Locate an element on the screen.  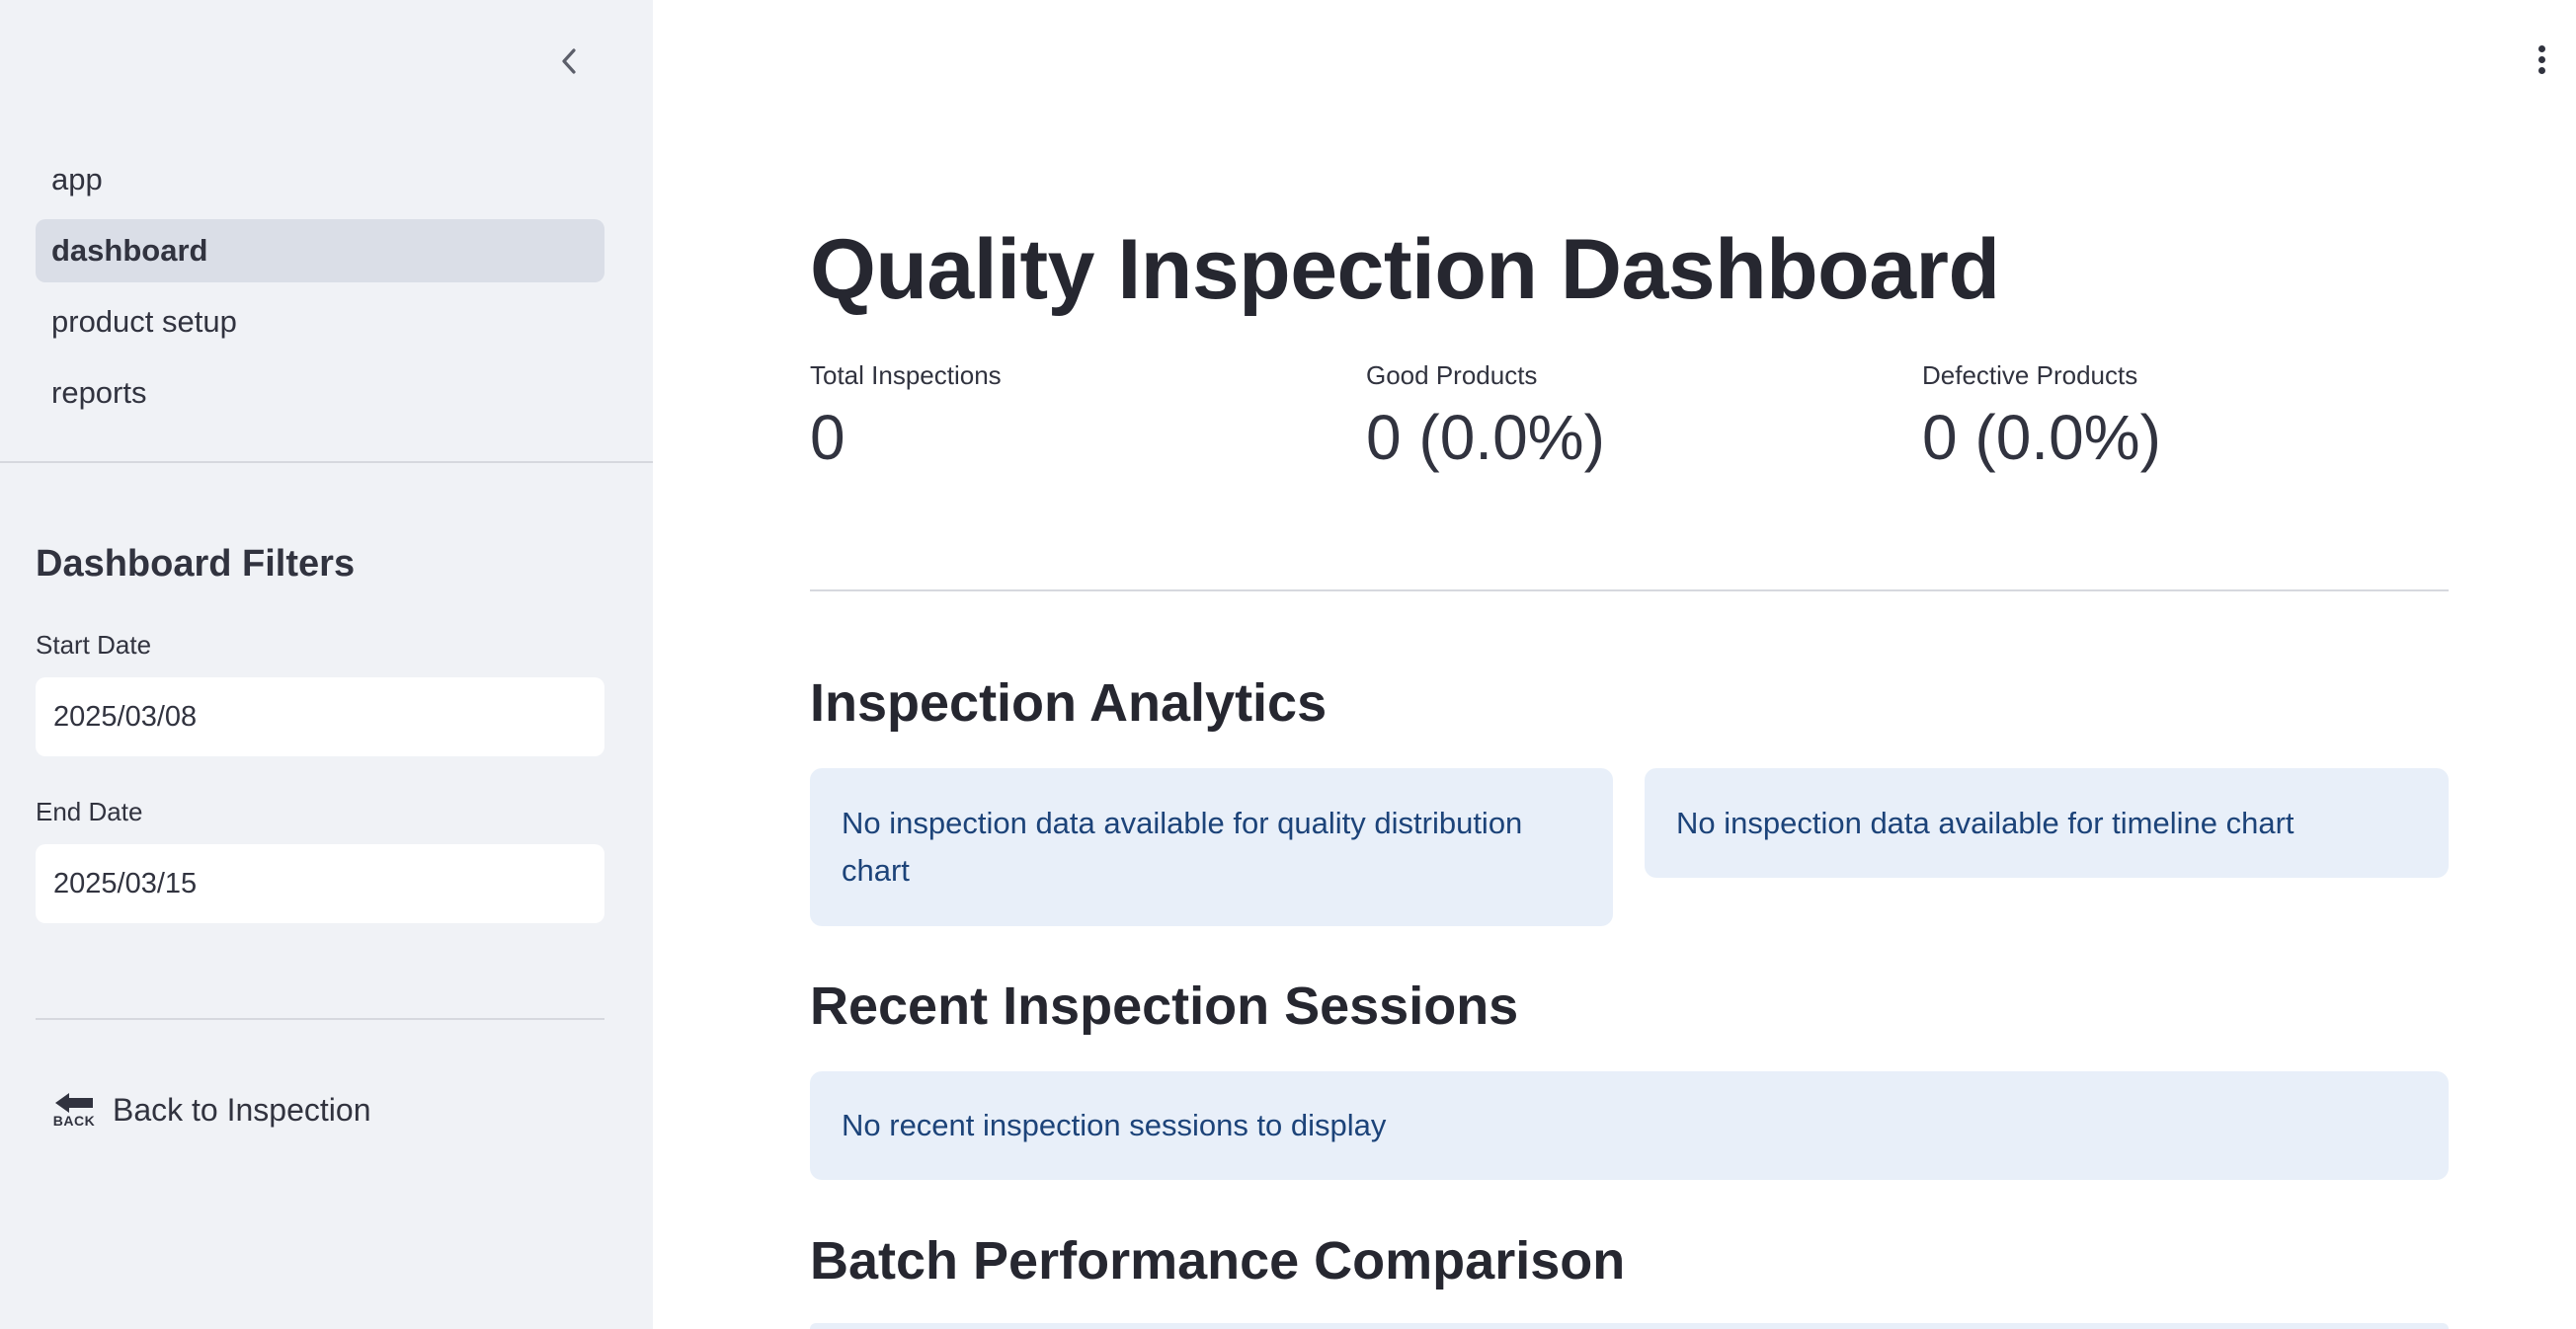
main-menu-button is located at coordinates (2541, 59).